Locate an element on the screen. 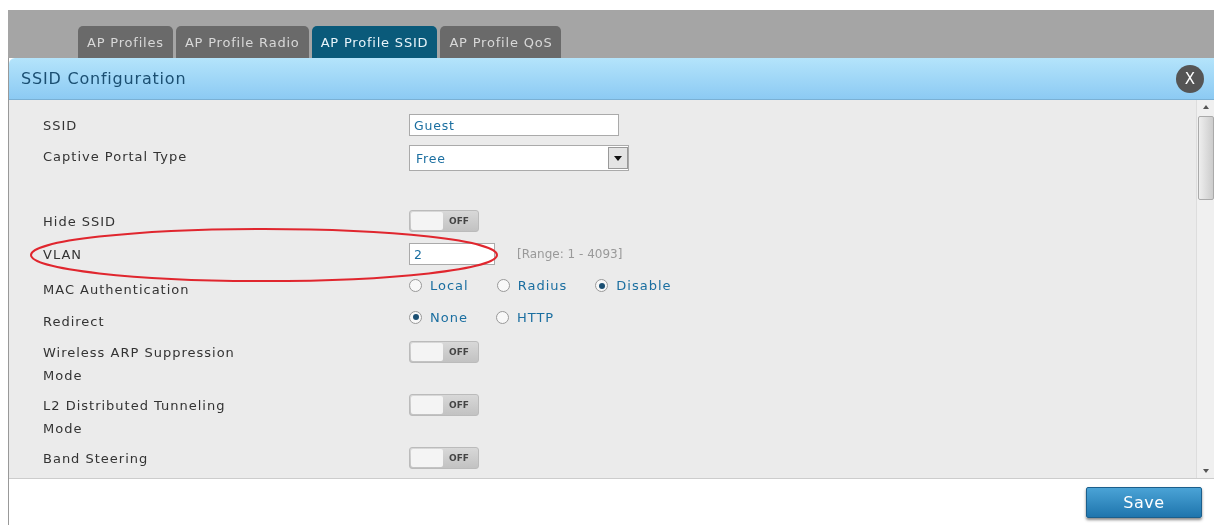 This screenshot has width=1214, height=525. scrollbar-thumb is located at coordinates (1205, 158).